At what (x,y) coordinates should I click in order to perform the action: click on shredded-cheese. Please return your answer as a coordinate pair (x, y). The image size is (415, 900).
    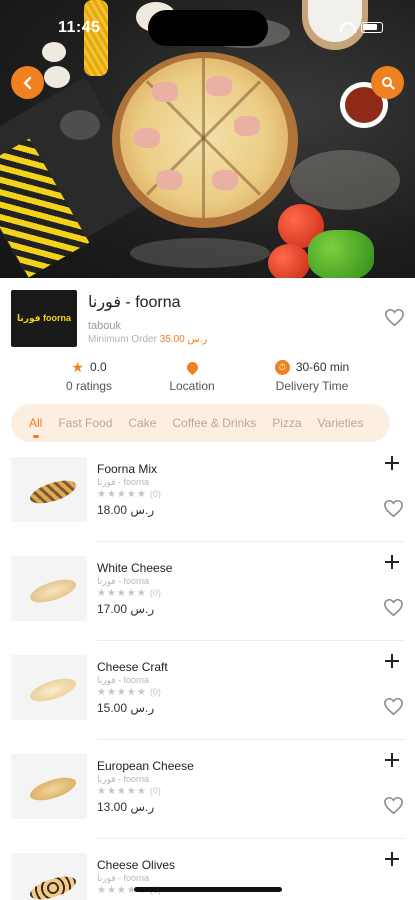
    Looking at the image, I should click on (96, 38).